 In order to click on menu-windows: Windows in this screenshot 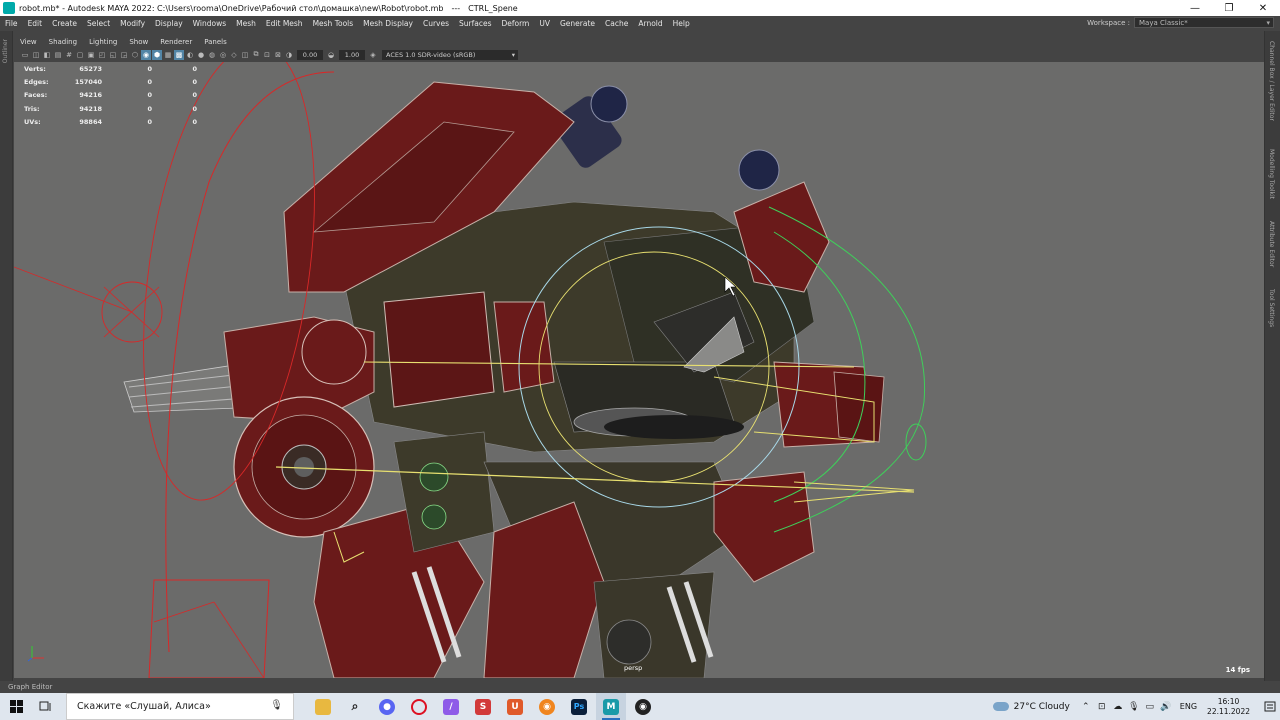, I will do `click(209, 23)`.